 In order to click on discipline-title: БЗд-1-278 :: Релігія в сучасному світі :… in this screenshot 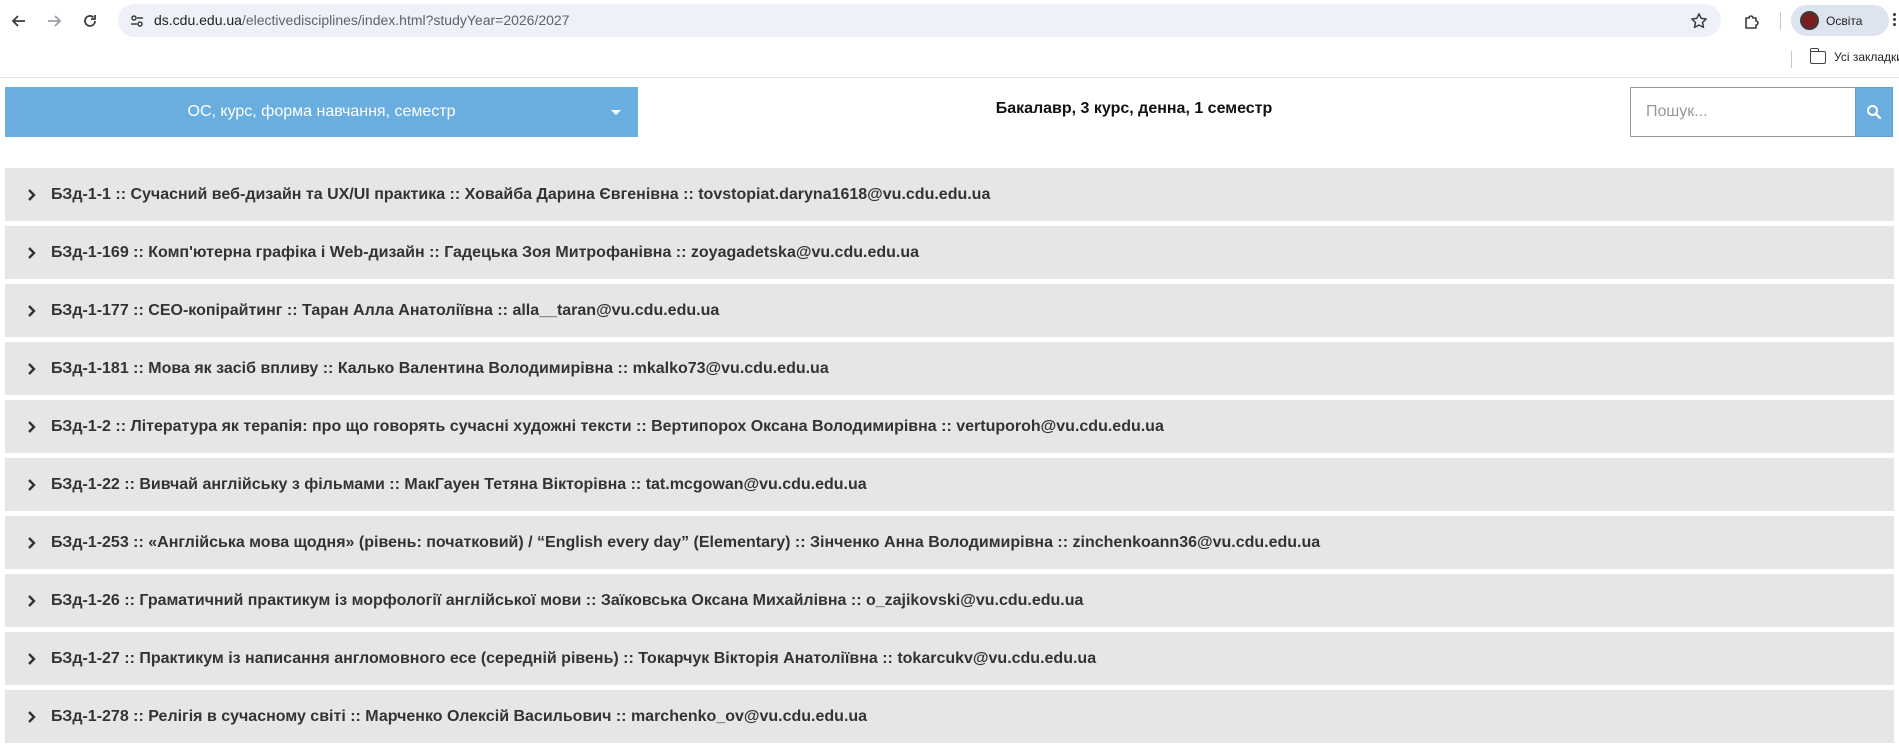, I will do `click(459, 716)`.